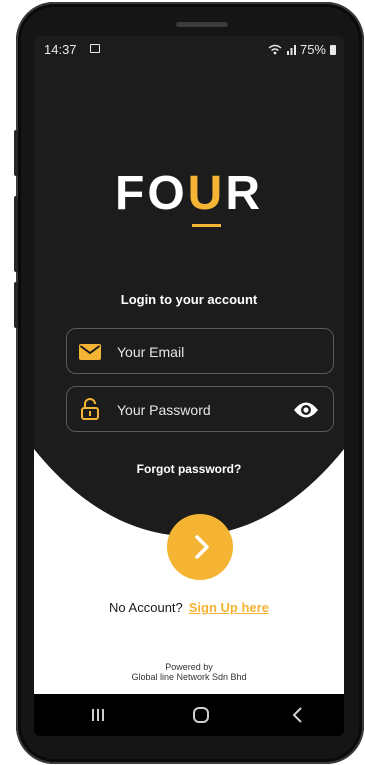  I want to click on status-bar: 14:37 75%, so click(189, 49).